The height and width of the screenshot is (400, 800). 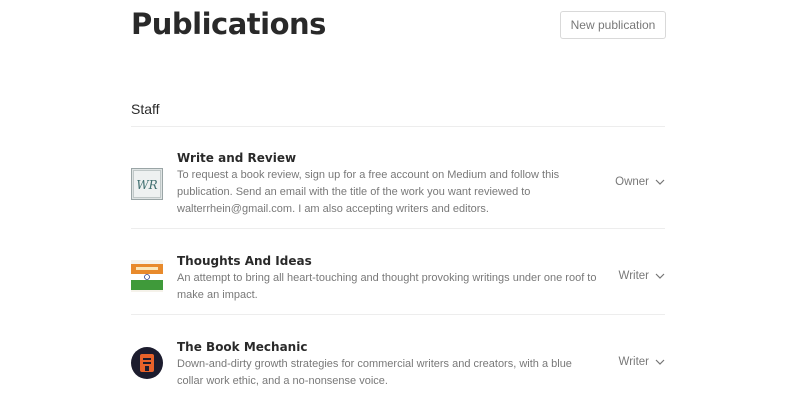 What do you see at coordinates (228, 24) in the screenshot?
I see `page-title: Publications` at bounding box center [228, 24].